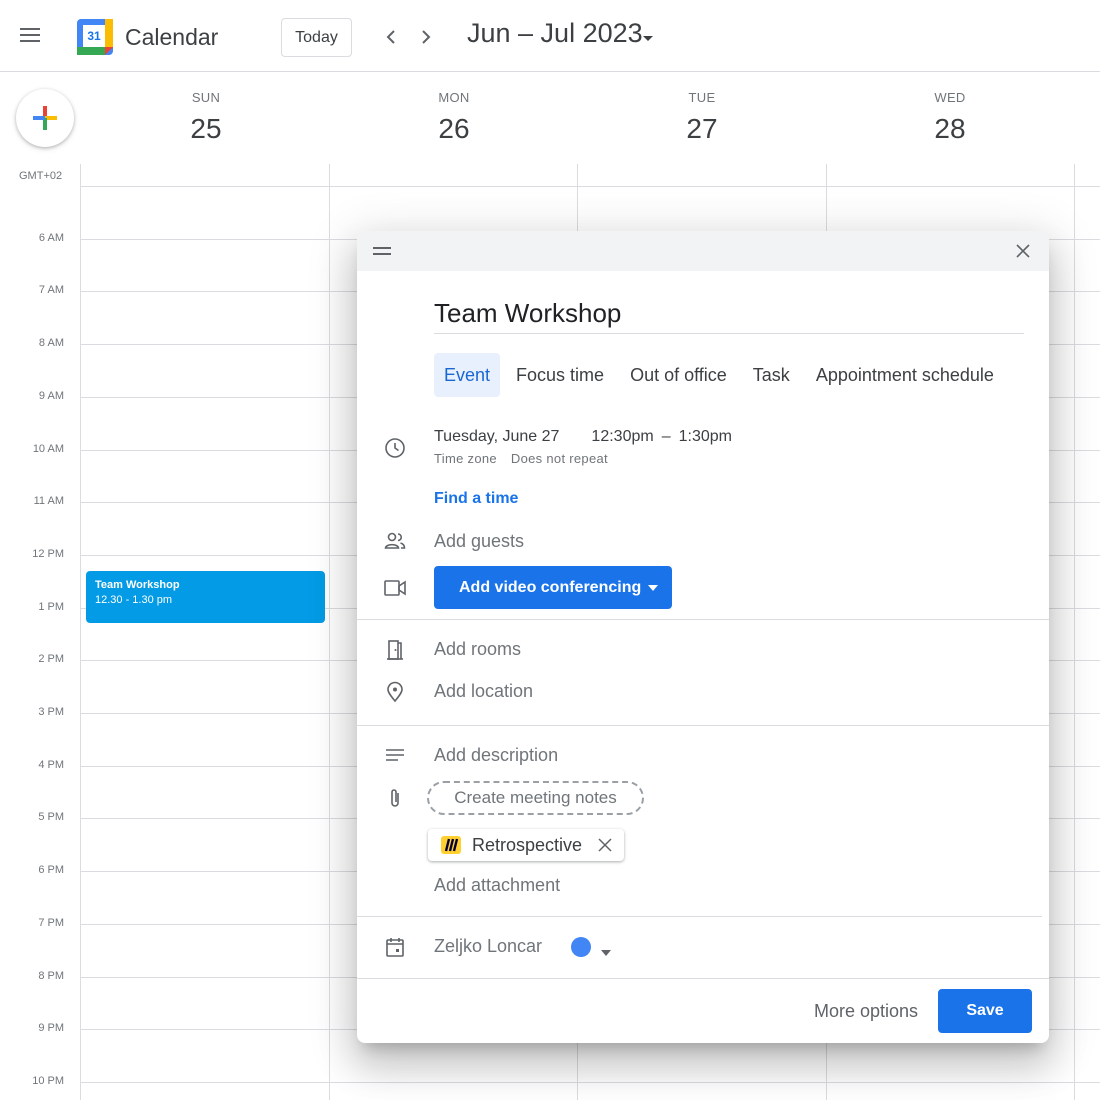 The height and width of the screenshot is (1100, 1100). What do you see at coordinates (395, 448) in the screenshot?
I see `clock-icon` at bounding box center [395, 448].